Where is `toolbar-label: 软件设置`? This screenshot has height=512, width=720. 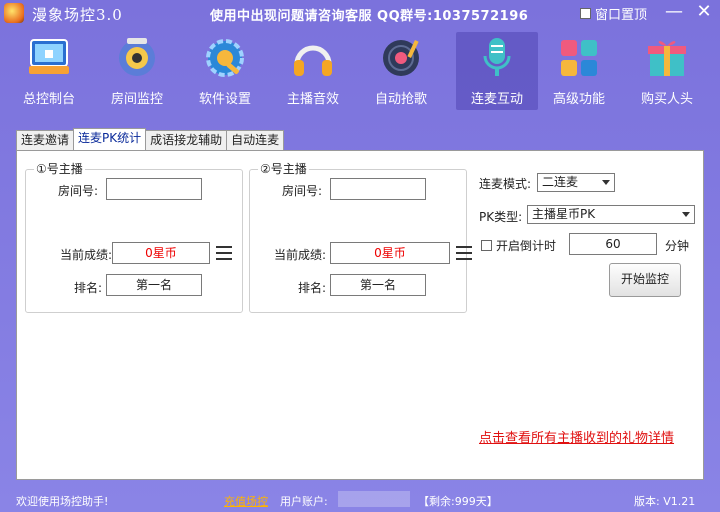
toolbar-label: 软件设置 is located at coordinates (224, 99).